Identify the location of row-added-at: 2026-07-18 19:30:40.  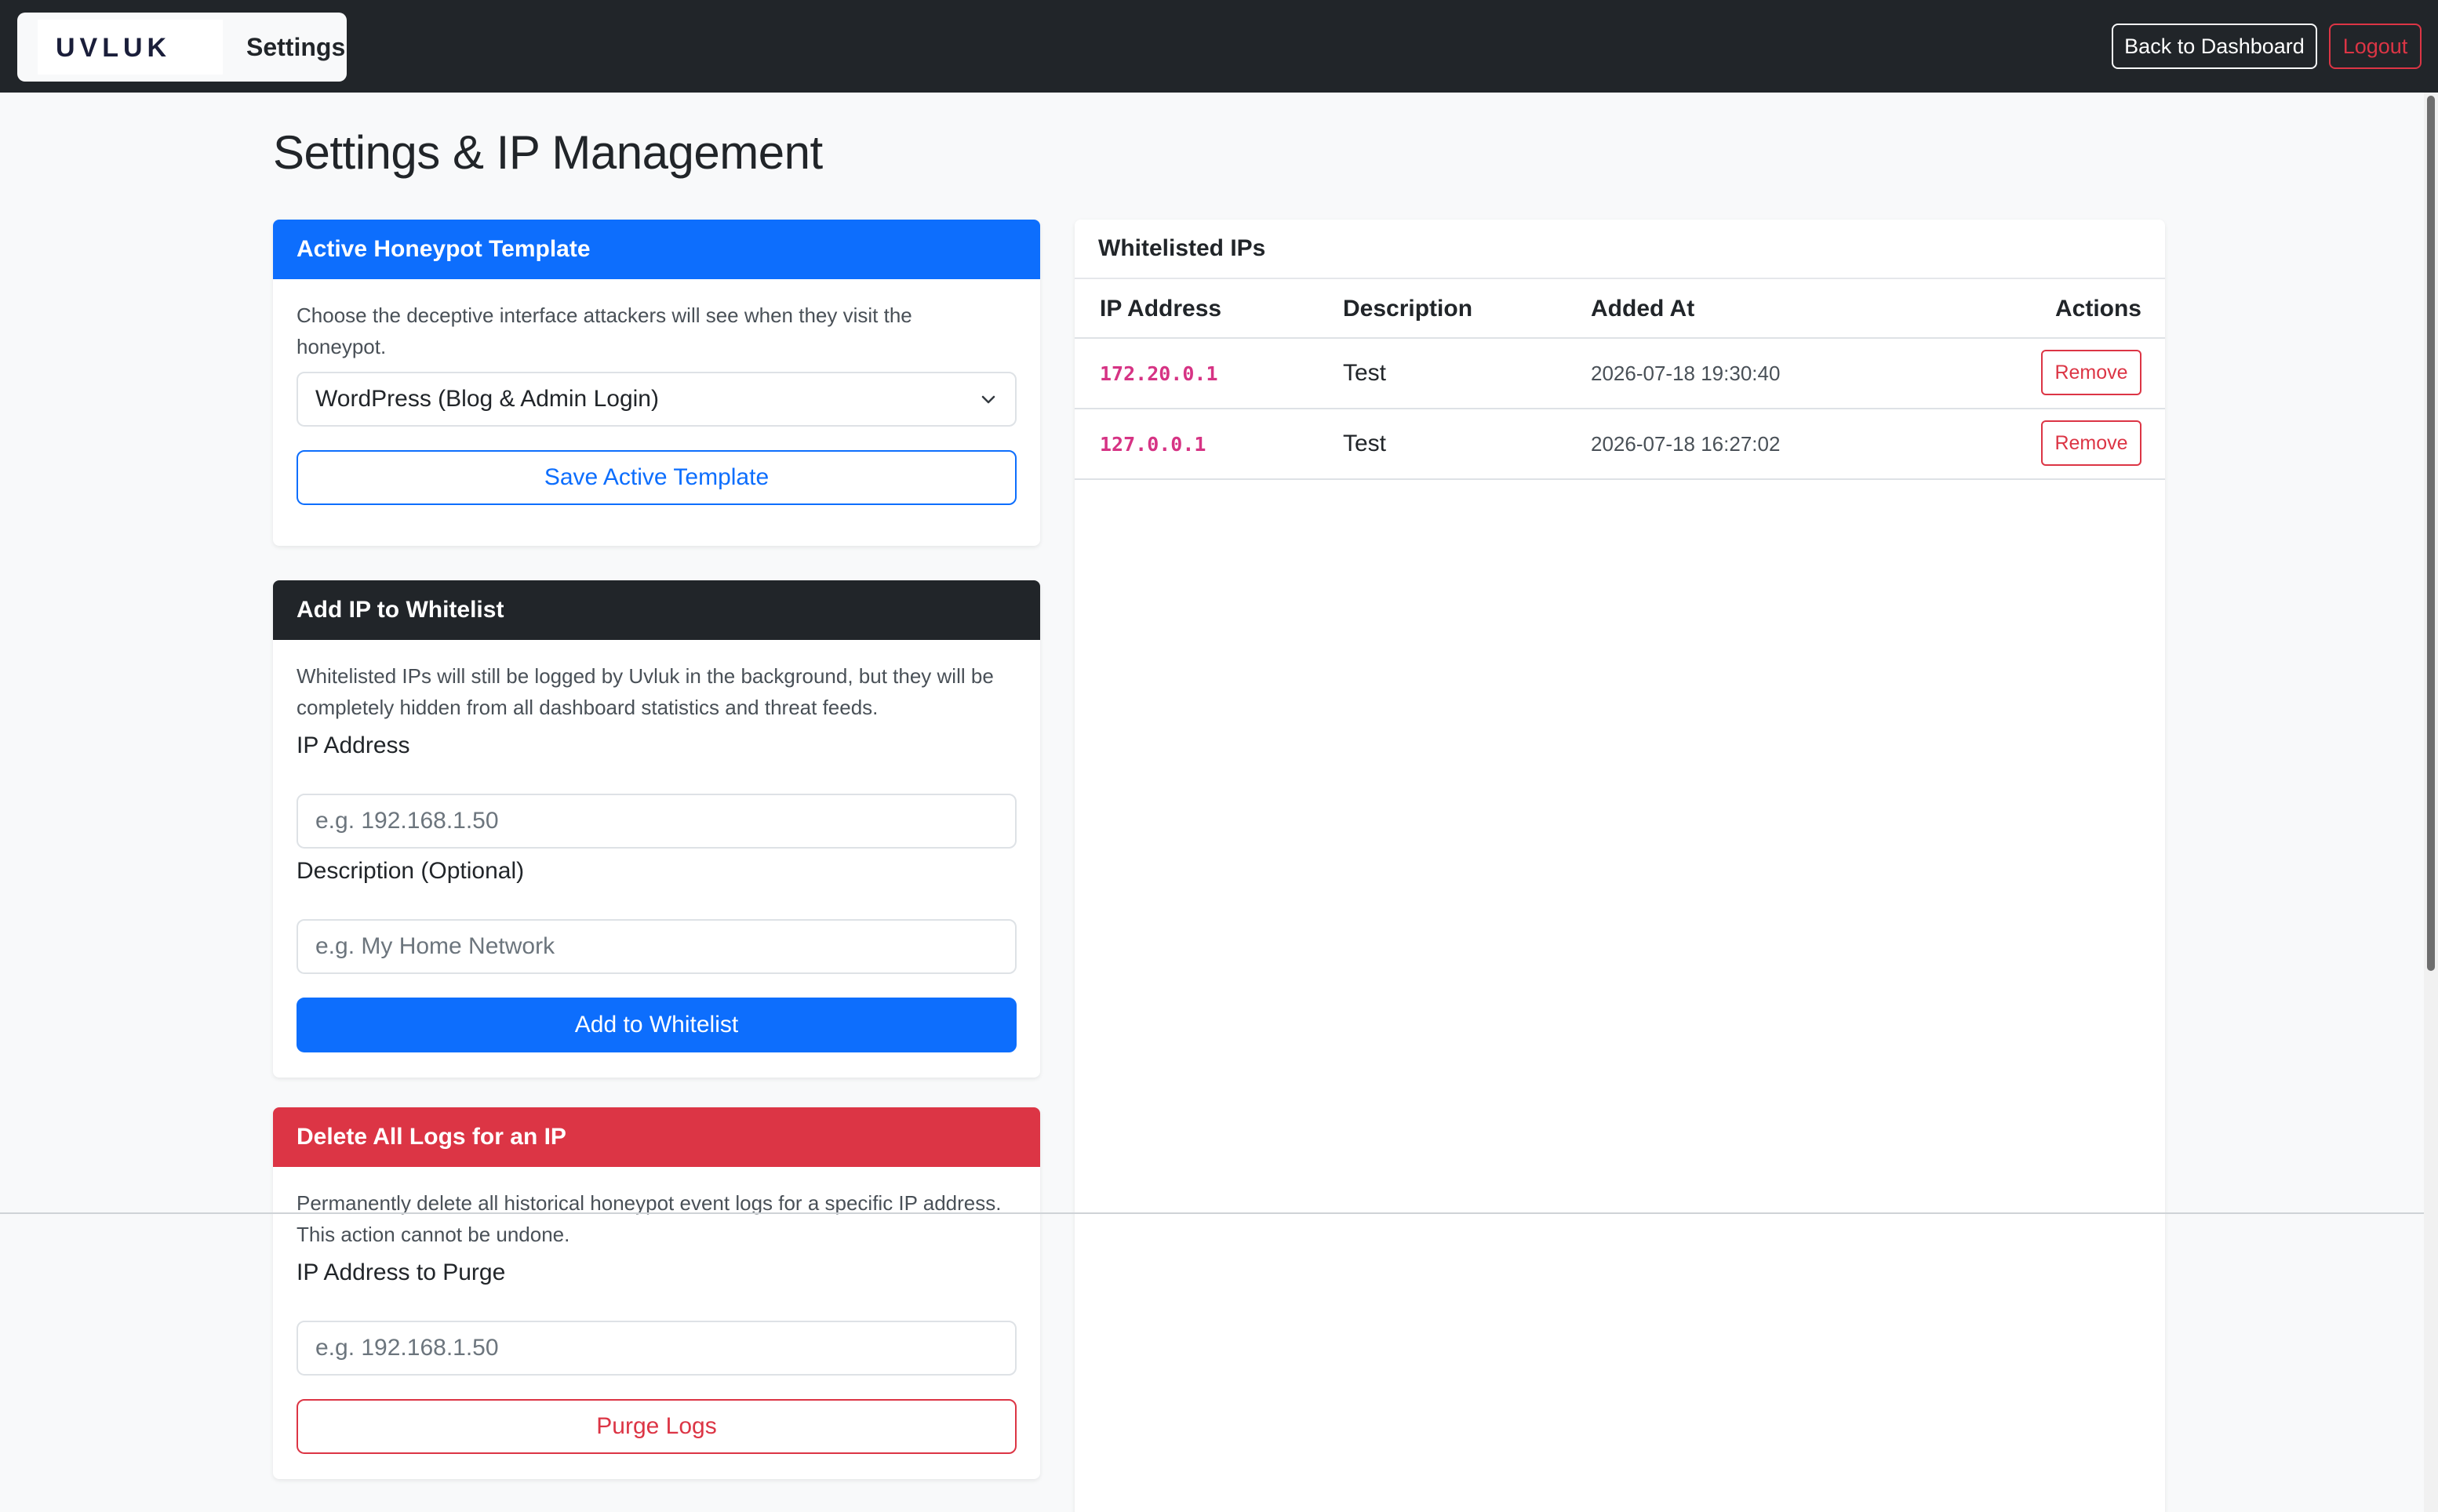
(1686, 373).